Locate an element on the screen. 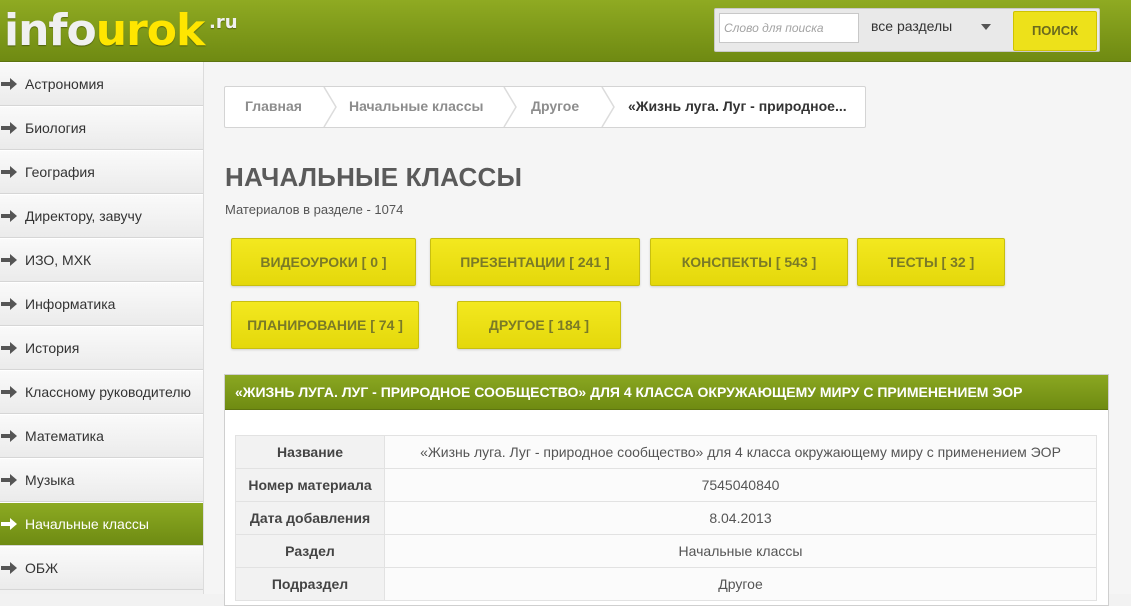  sidebar-item-label: География is located at coordinates (60, 172).